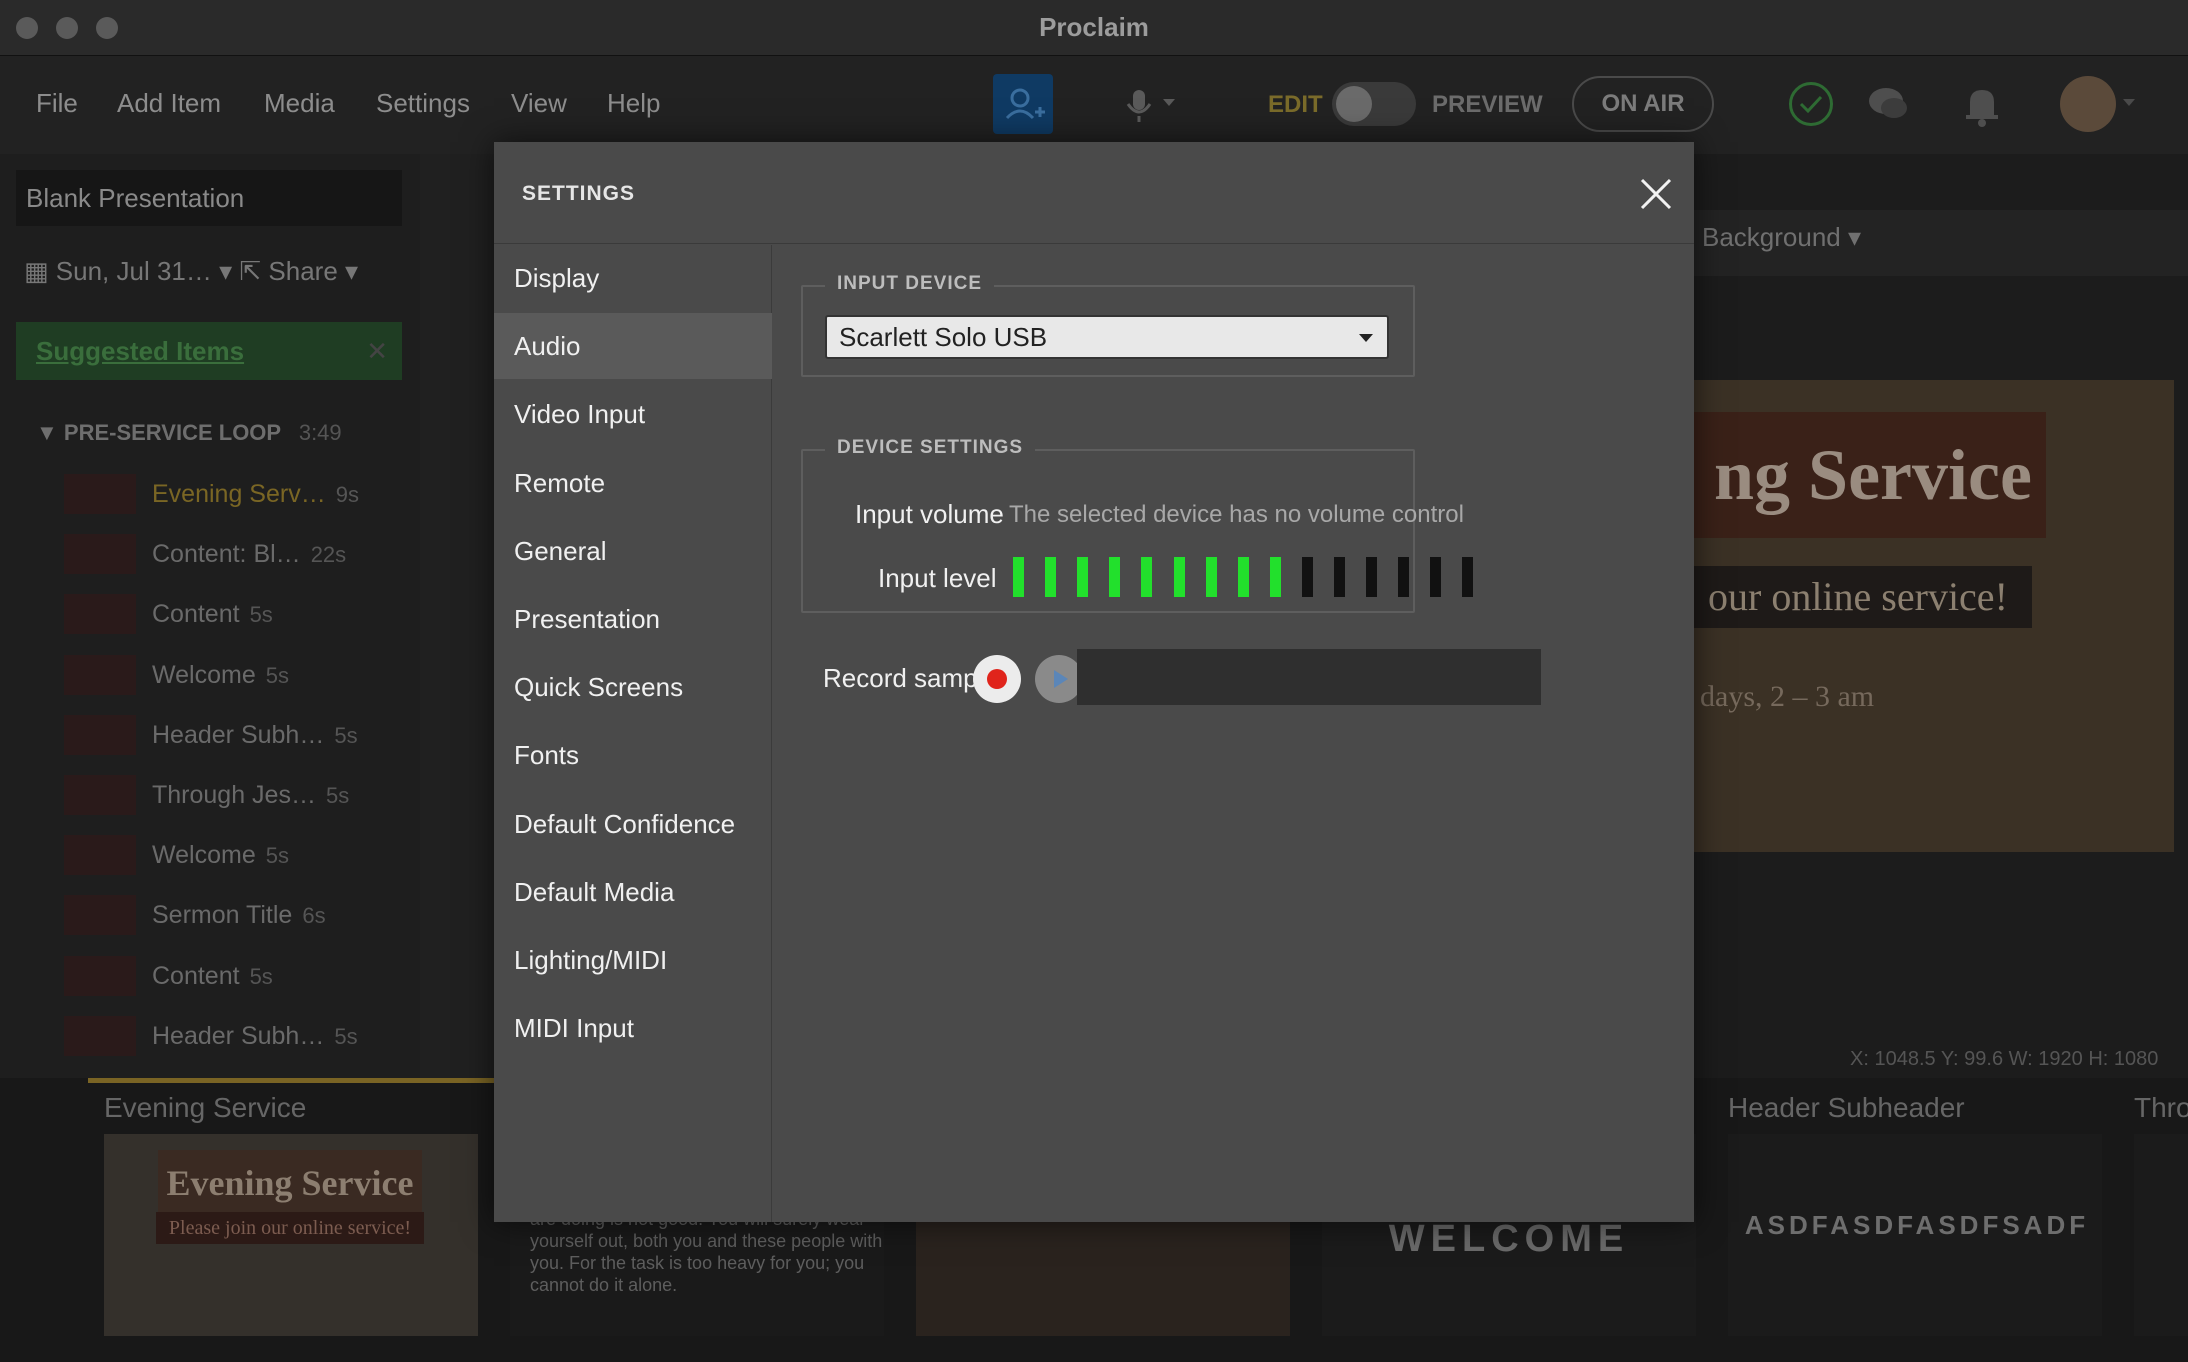 This screenshot has width=2188, height=1362. I want to click on suggested-items-banner: Suggested Items ✕, so click(209, 351).